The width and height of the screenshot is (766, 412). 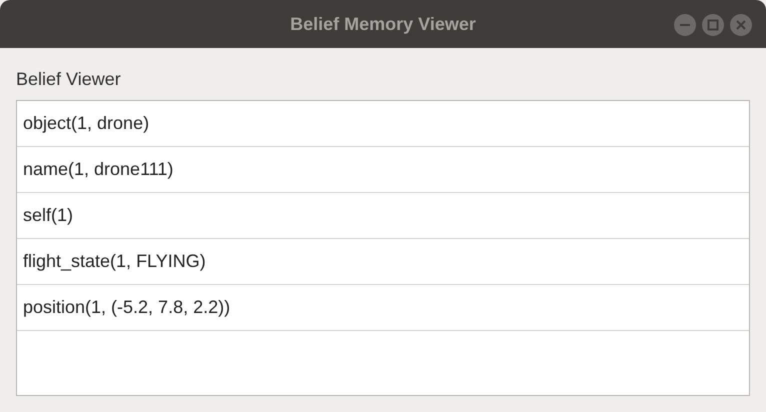 I want to click on section-label: Belief Viewer, so click(x=69, y=79).